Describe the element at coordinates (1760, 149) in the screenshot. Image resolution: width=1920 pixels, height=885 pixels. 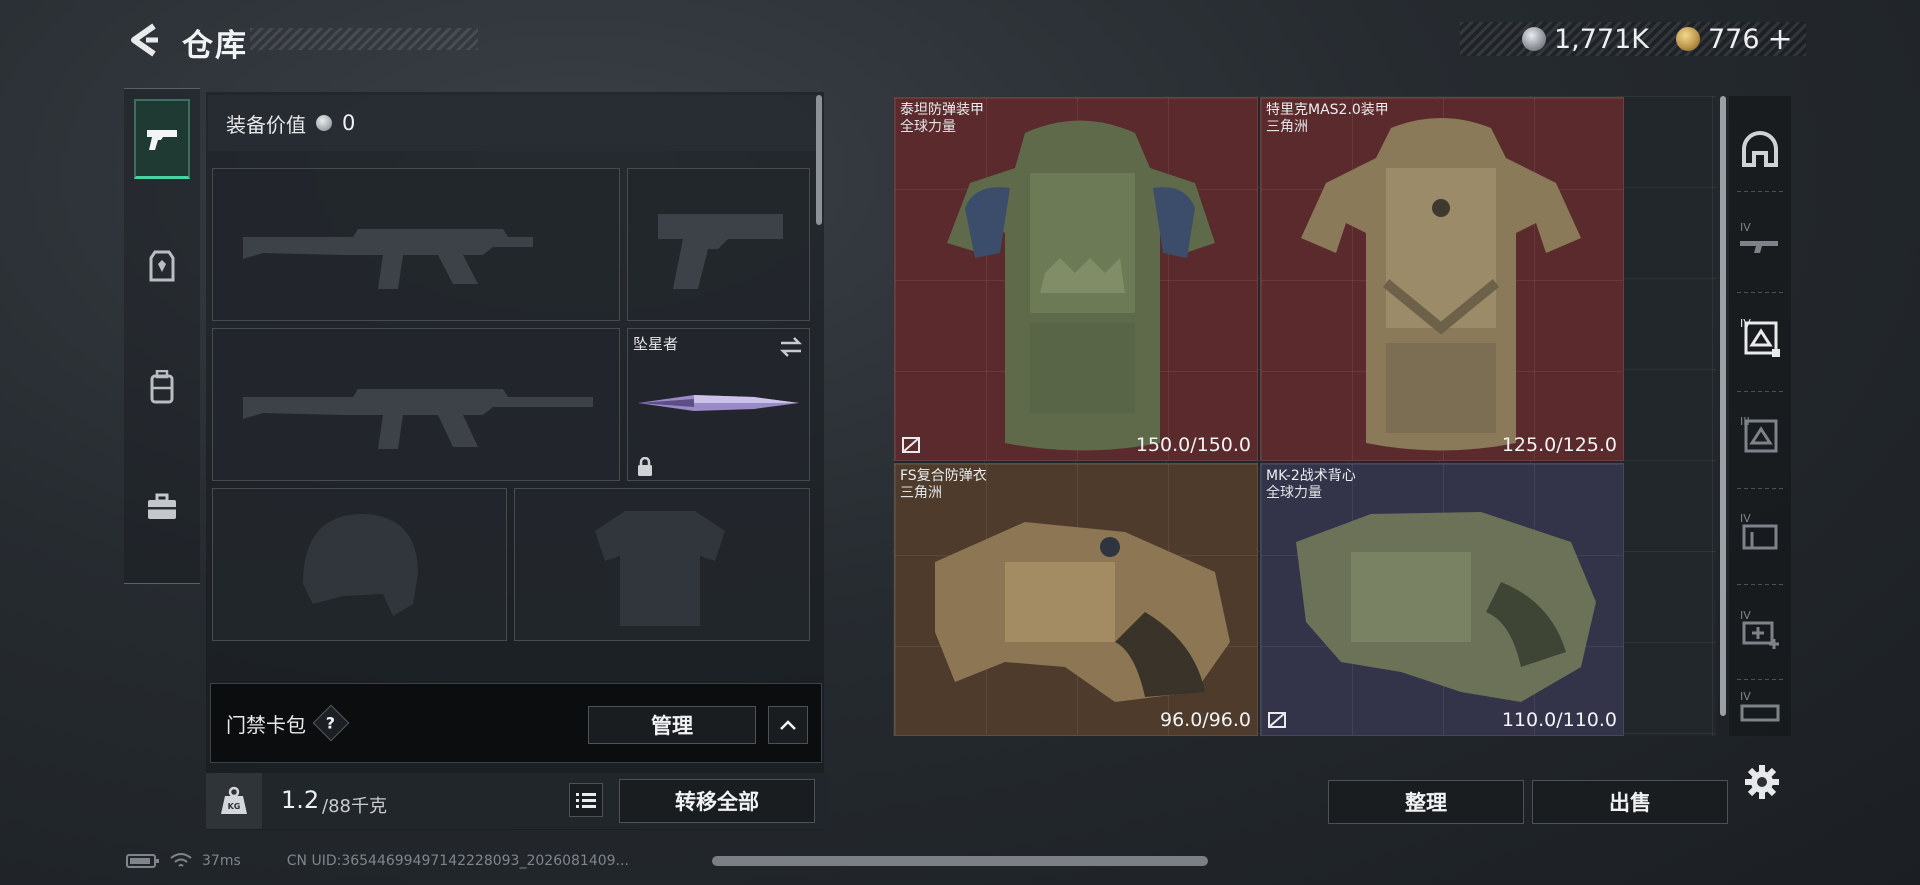
I see `rail-item-all` at that location.